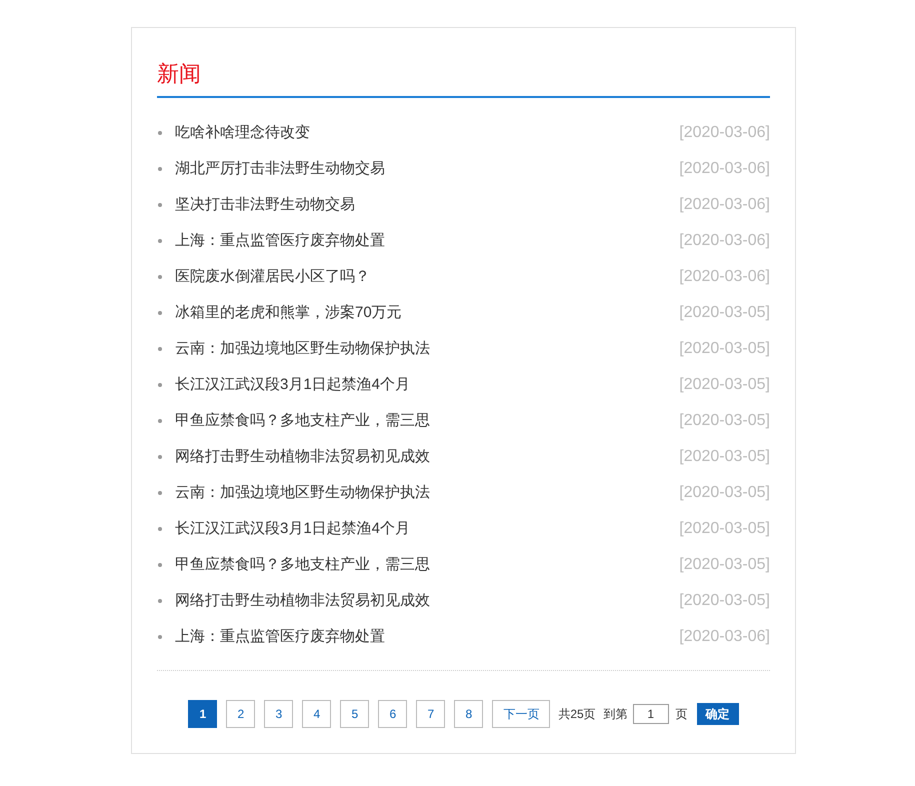 Image resolution: width=915 pixels, height=786 pixels. What do you see at coordinates (682, 714) in the screenshot?
I see `page-suffix: 页` at bounding box center [682, 714].